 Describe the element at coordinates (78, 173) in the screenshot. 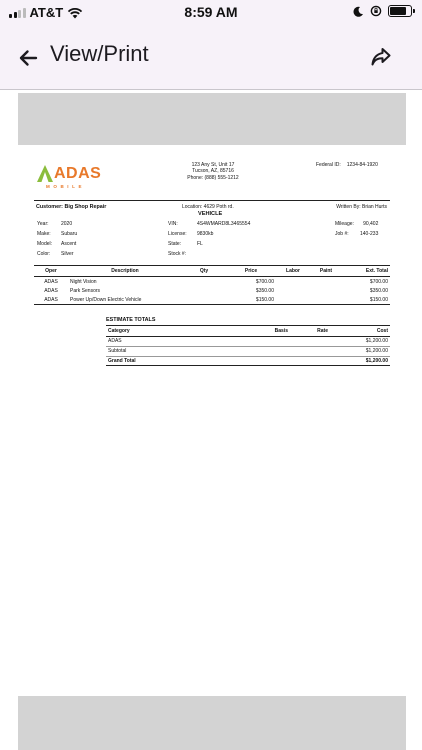

I see `logo-name: ADAS` at that location.